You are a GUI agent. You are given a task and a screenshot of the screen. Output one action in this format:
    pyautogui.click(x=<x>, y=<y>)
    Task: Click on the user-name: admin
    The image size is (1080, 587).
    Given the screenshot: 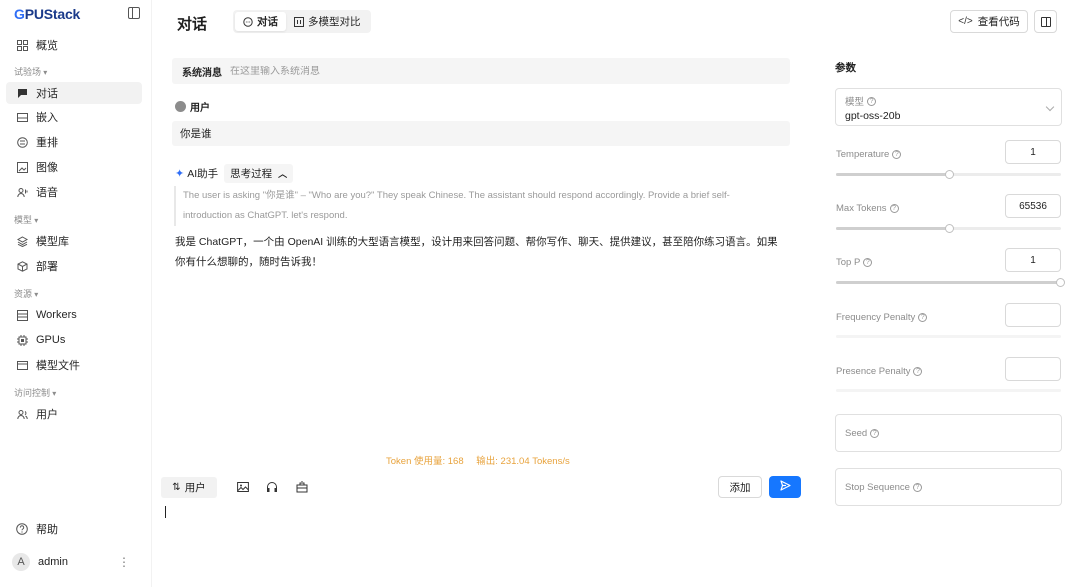 What is the action you would take?
    pyautogui.click(x=53, y=562)
    